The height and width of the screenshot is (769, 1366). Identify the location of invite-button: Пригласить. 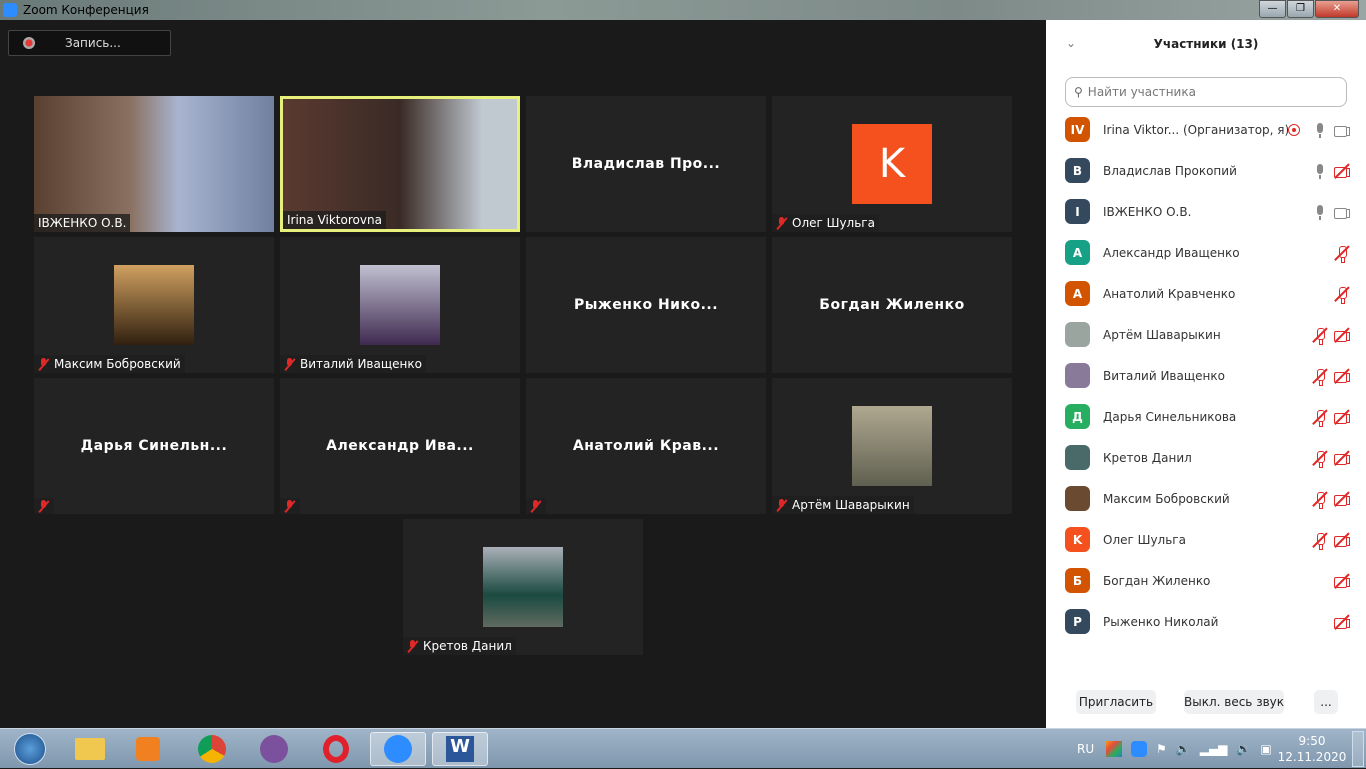
(1116, 702).